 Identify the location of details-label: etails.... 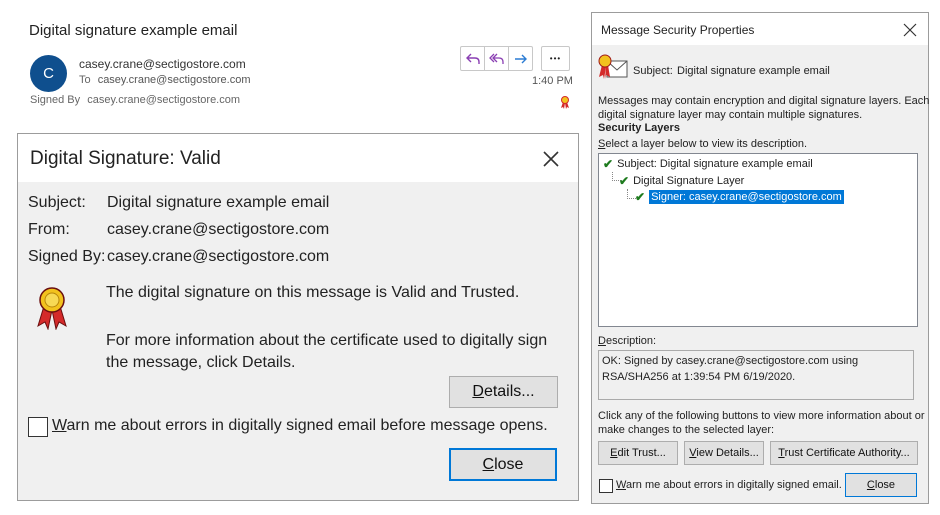
(509, 391).